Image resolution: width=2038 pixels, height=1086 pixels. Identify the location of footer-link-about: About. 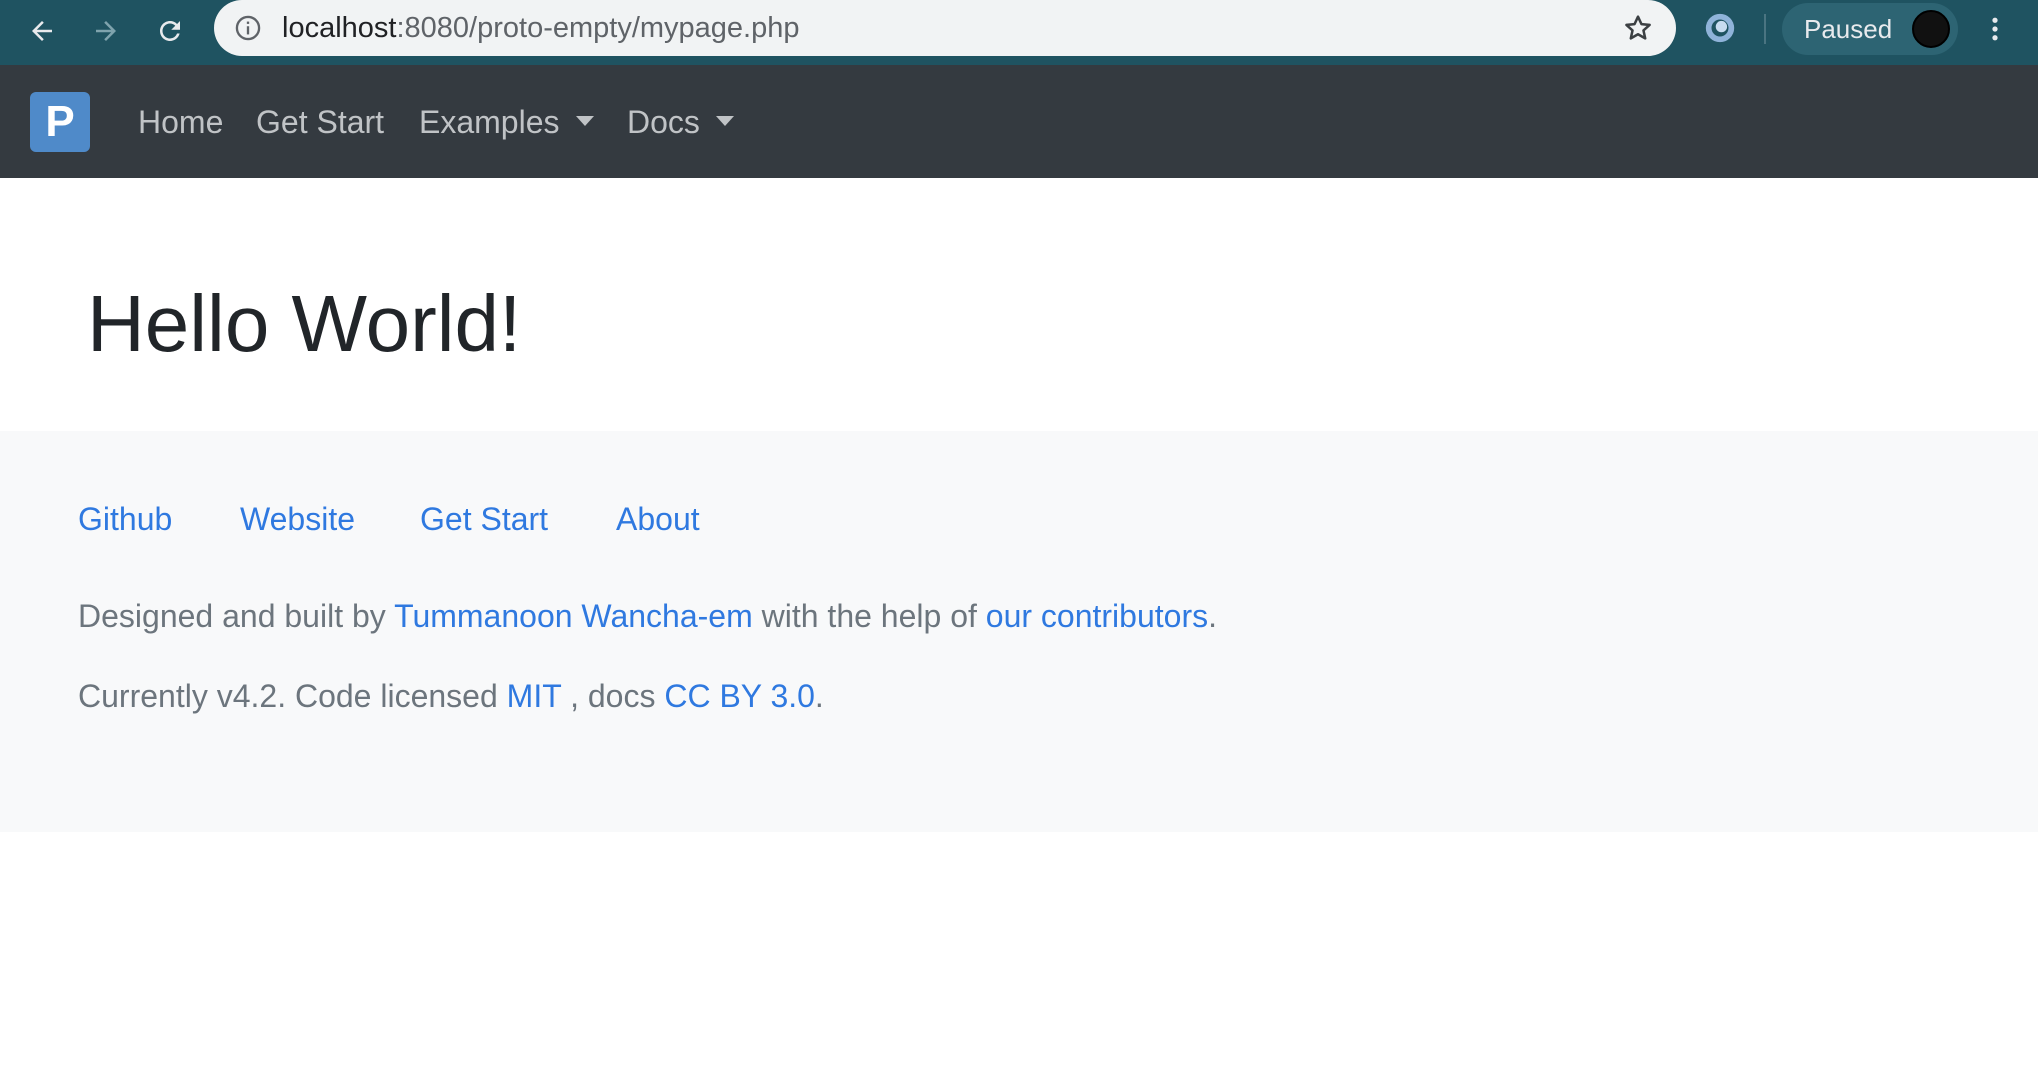
(658, 519).